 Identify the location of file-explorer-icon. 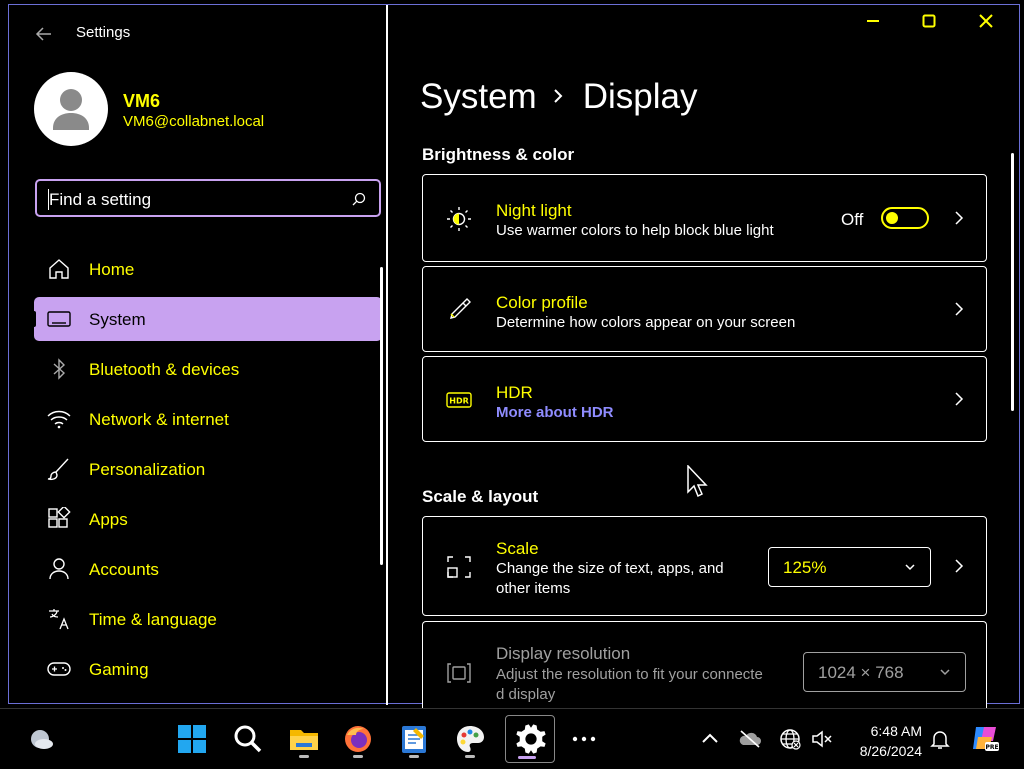
(304, 740).